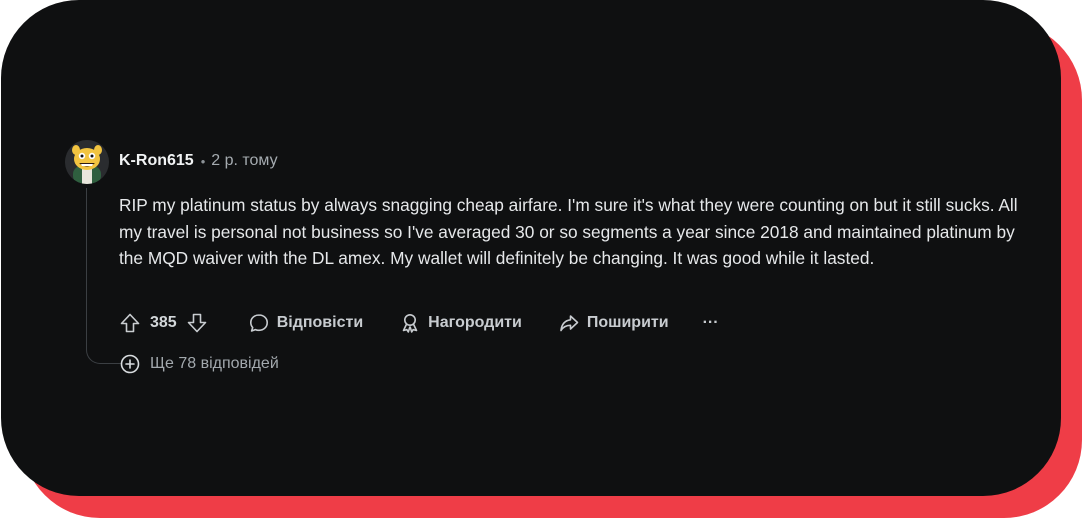  I want to click on downvote-button, so click(197, 323).